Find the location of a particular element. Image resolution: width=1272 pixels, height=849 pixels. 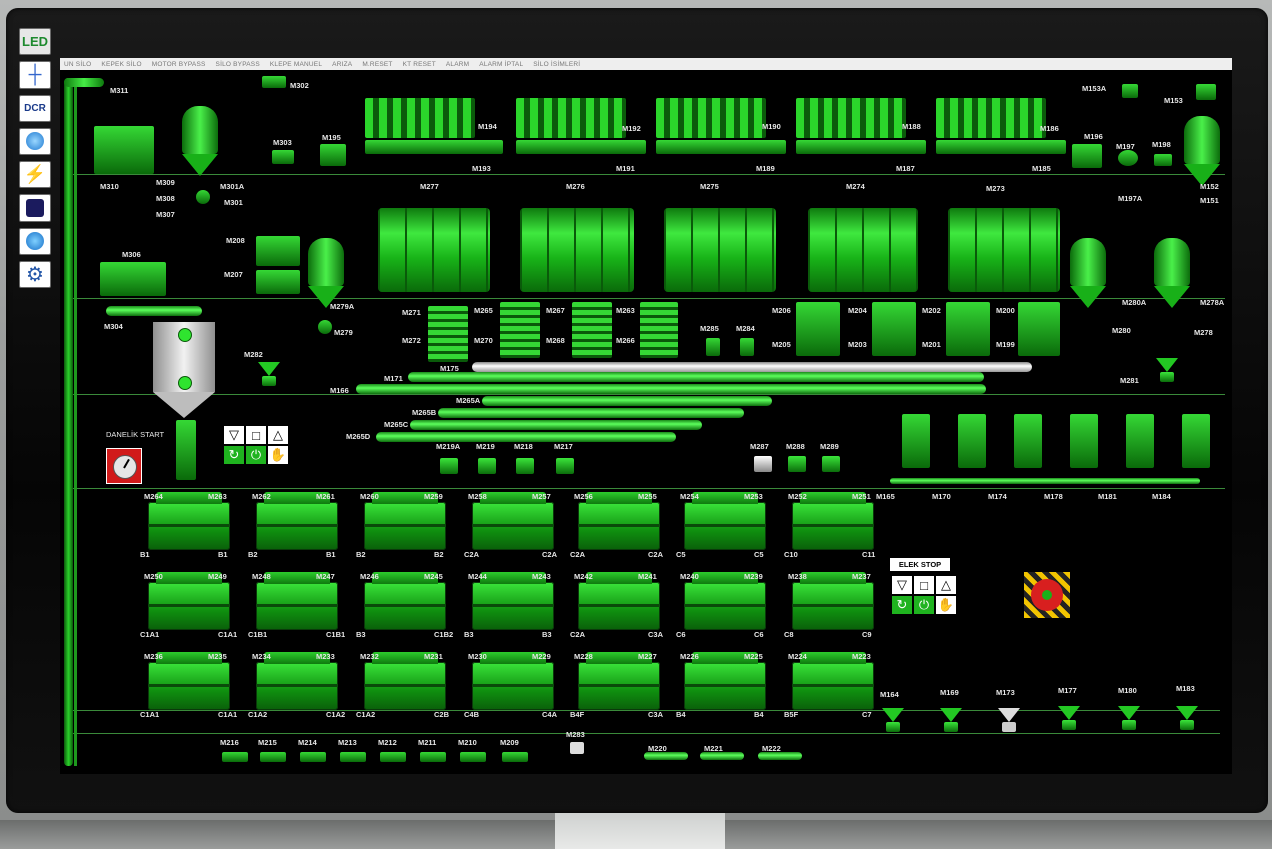

panel-button is located at coordinates (35, 208).